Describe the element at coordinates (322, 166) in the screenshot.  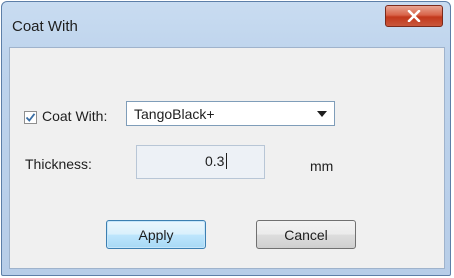
I see `thickness-unit: mm` at that location.